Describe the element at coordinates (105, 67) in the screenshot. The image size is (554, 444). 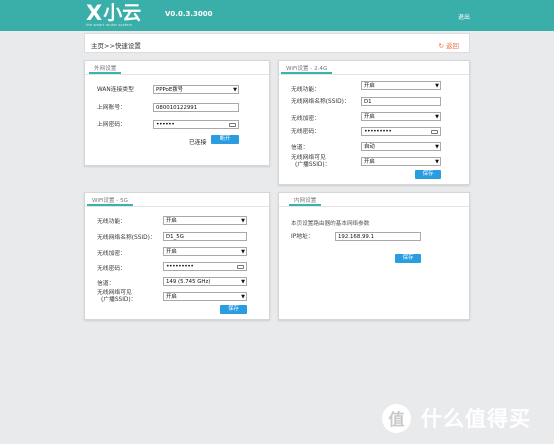
I see `tab-wan-settings: 外网设置` at that location.